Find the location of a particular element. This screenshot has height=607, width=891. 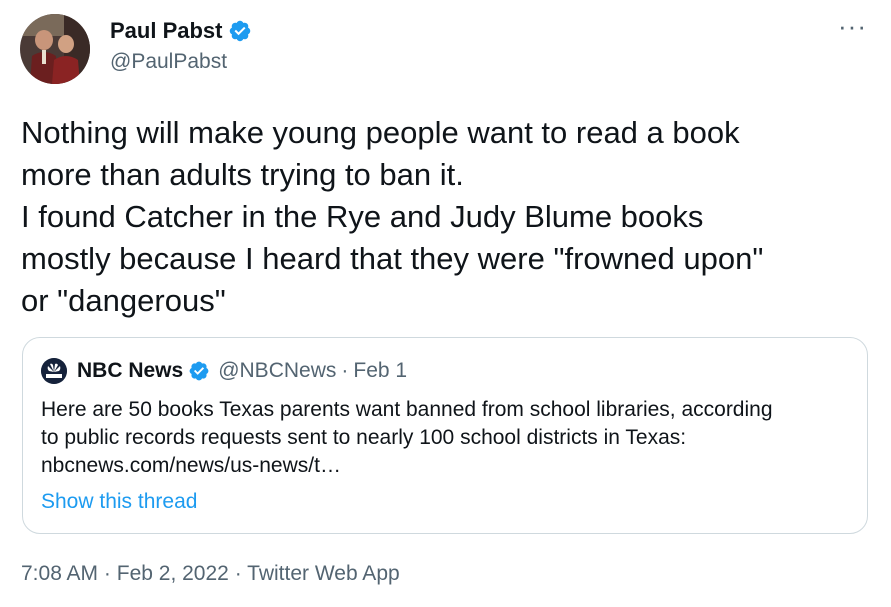

quoted-tweet-header: NBC News @NBCNews · Feb 1 is located at coordinates (224, 371).